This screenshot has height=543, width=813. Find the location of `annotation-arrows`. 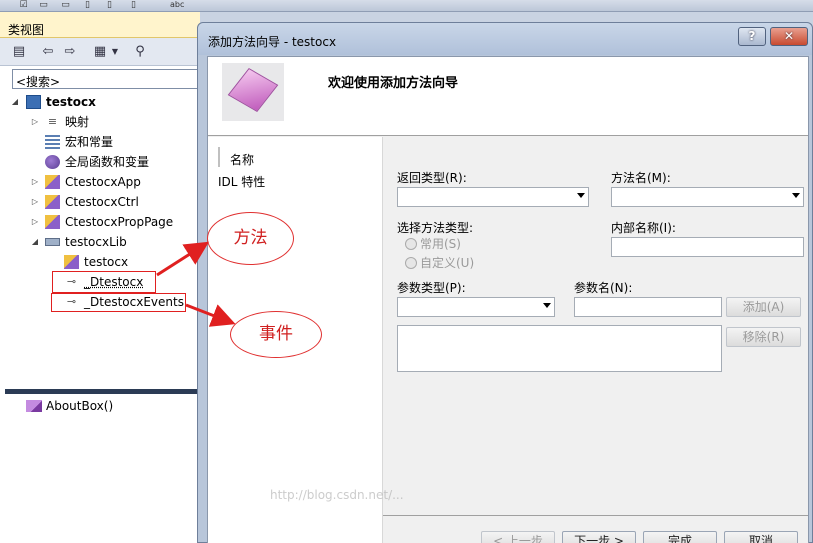

annotation-arrows is located at coordinates (196, 284).